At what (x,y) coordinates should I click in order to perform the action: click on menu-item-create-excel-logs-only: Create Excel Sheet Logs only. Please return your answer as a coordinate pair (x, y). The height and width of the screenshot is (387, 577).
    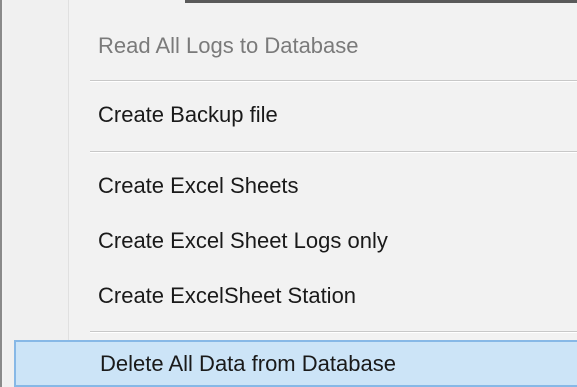
    Looking at the image, I should click on (295, 241).